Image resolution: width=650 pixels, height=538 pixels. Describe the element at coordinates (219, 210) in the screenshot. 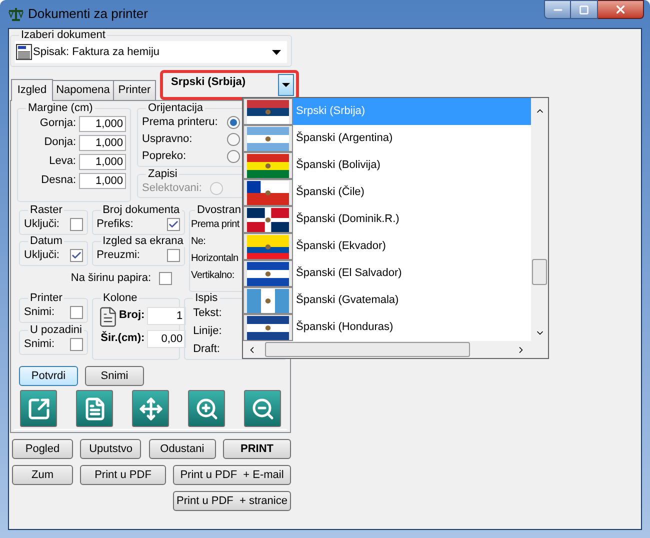

I see `group-title: Dvostran` at that location.